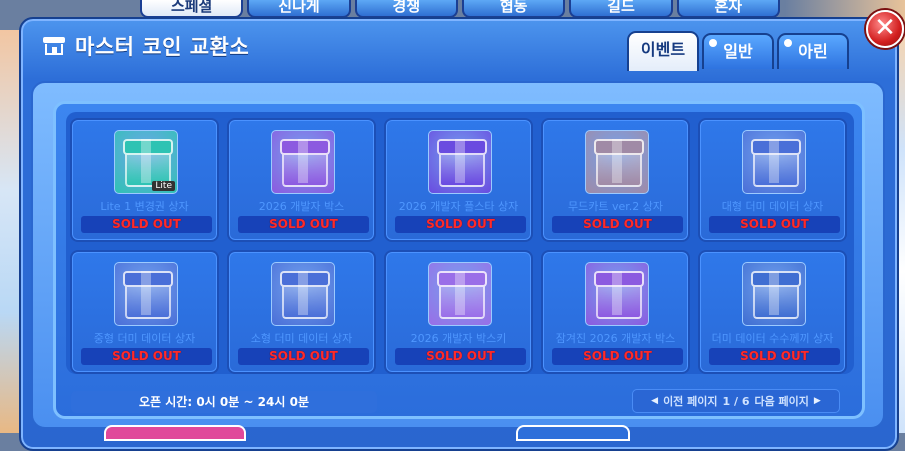  I want to click on shop-item-card: 중형 더미 데이터 상자 SOLD OUT, so click(144, 312).